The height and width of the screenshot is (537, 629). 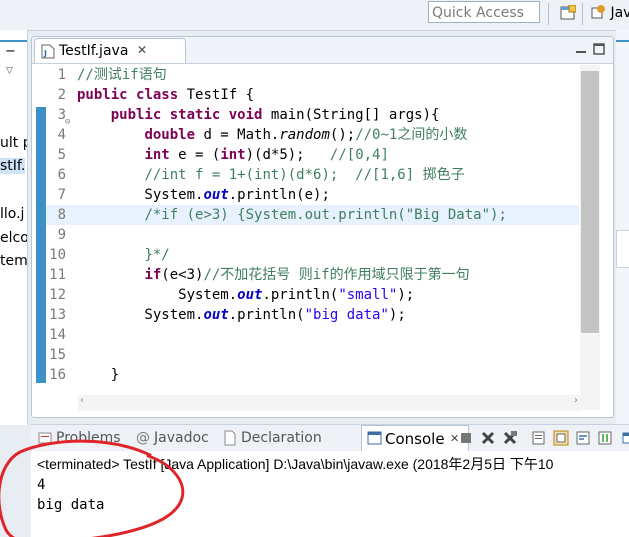 I want to click on code-token: out, so click(x=250, y=295).